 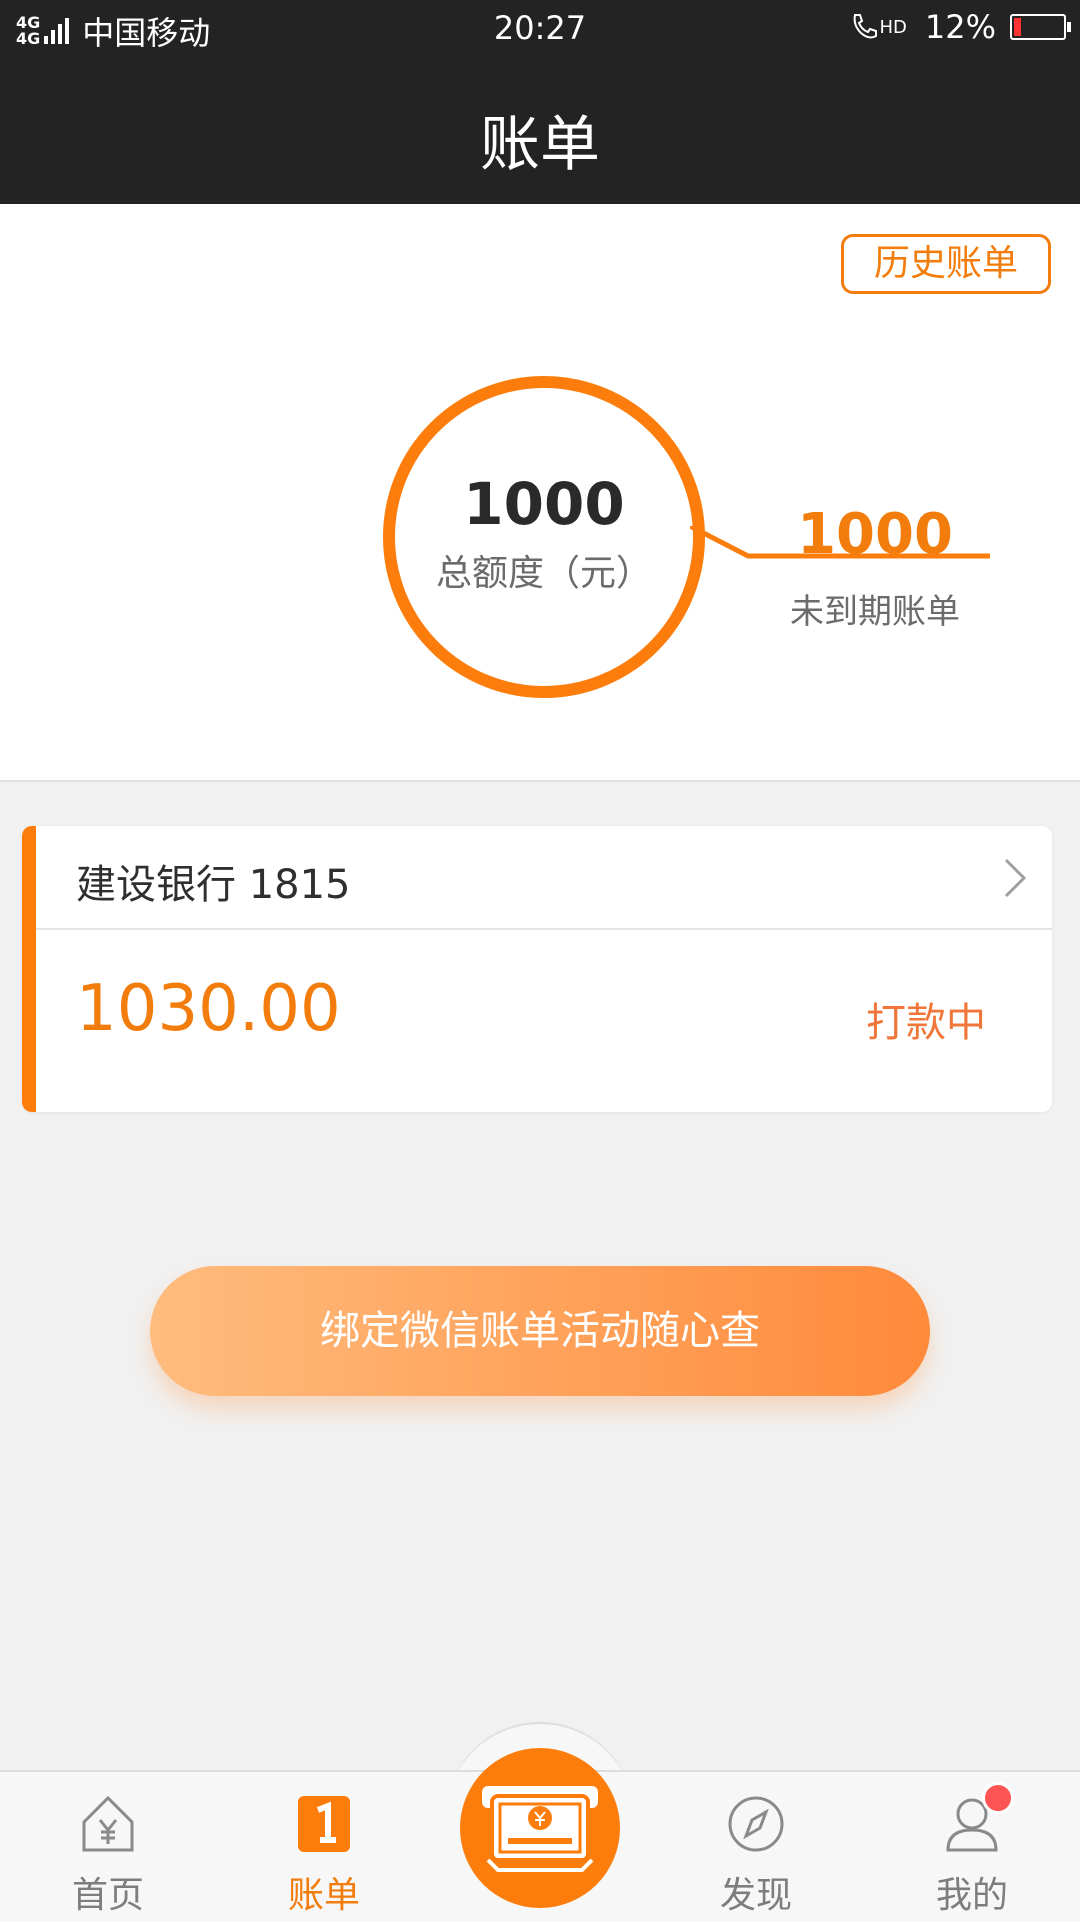 I want to click on bill-status: 打款中, so click(x=926, y=1023).